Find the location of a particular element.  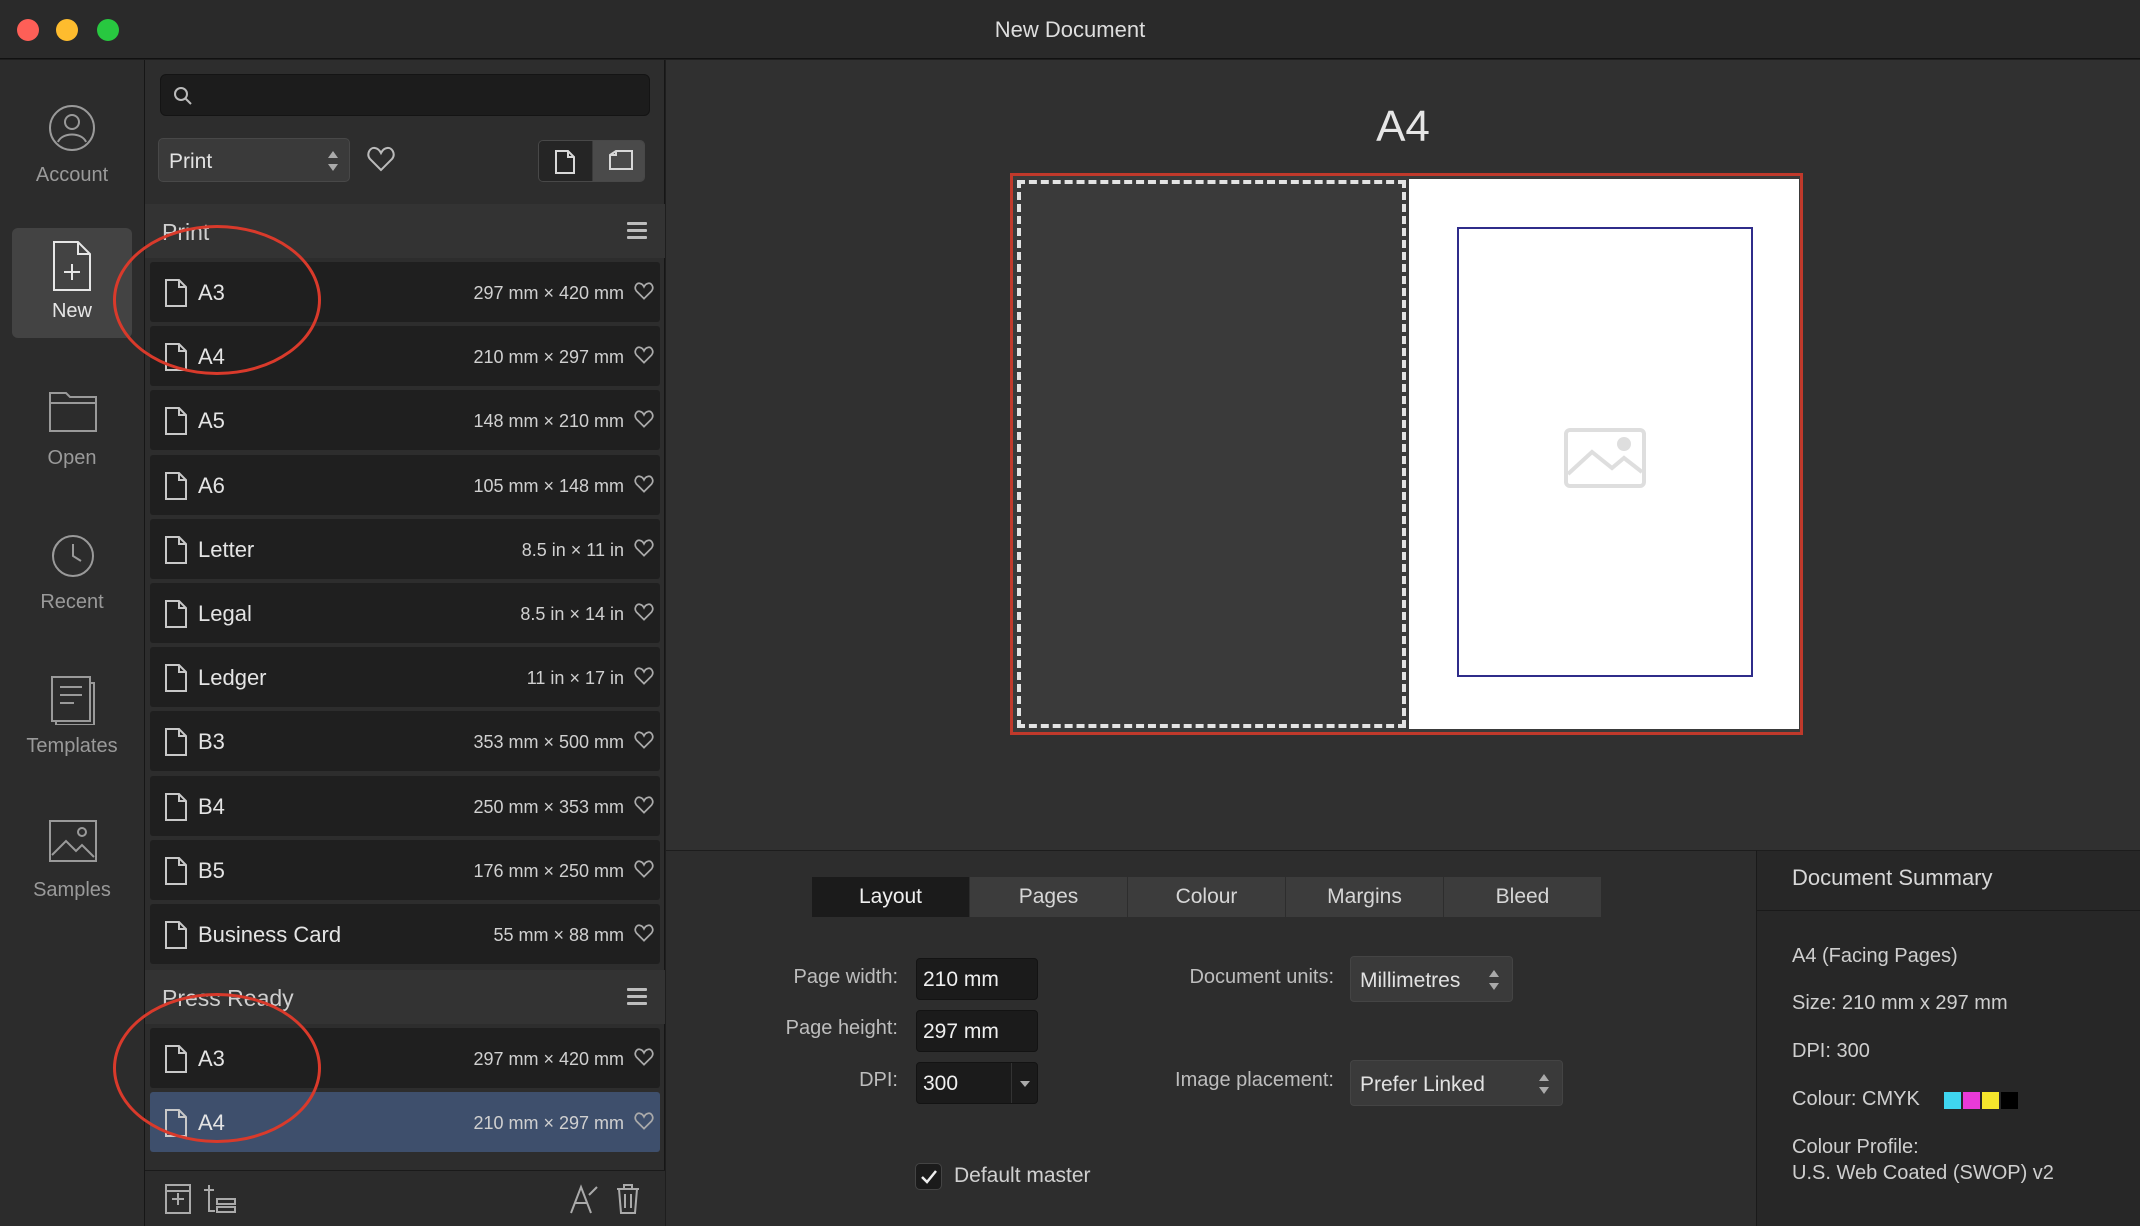

trash-icon is located at coordinates (628, 1199).